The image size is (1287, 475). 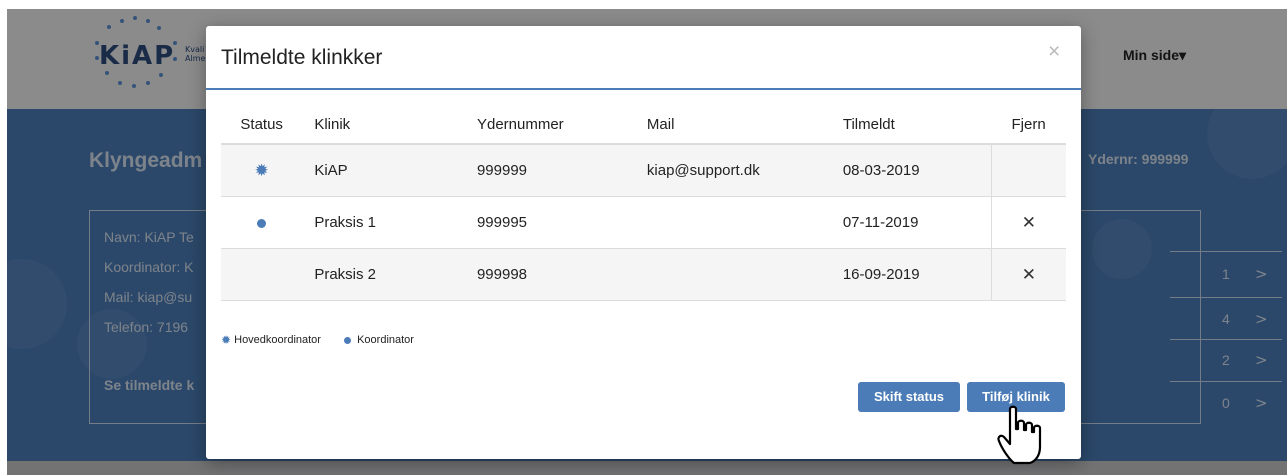 What do you see at coordinates (1054, 52) in the screenshot?
I see `close-icon: ×` at bounding box center [1054, 52].